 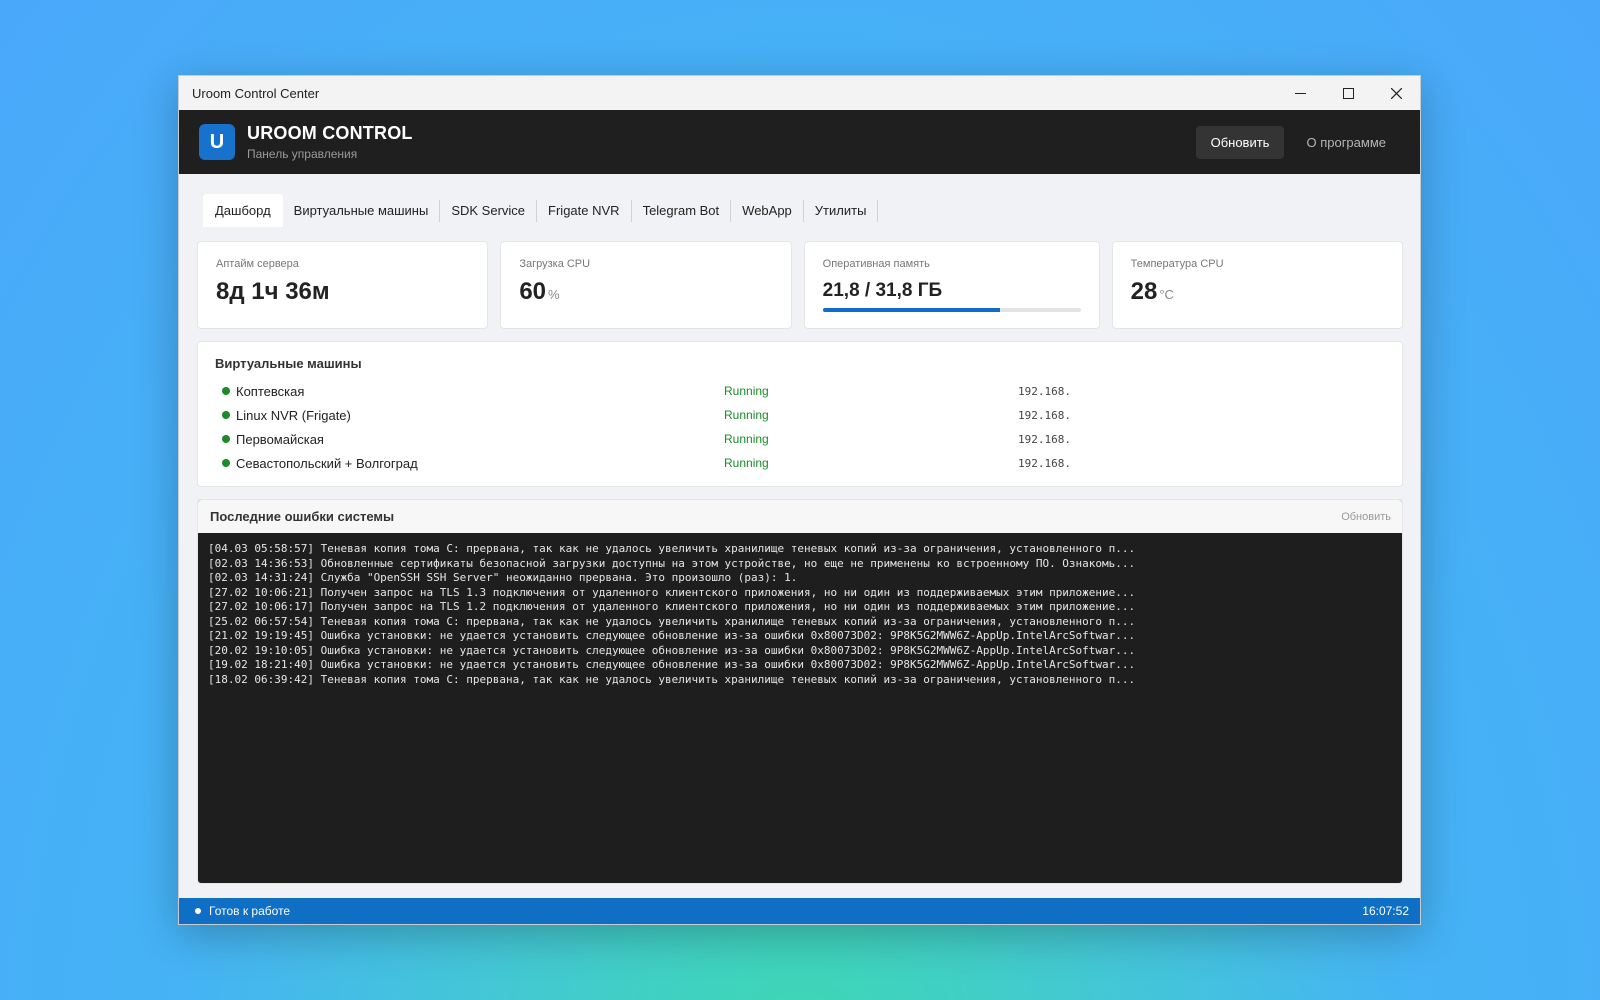 What do you see at coordinates (243, 210) in the screenshot?
I see `tab-dashboard: Дашборд` at bounding box center [243, 210].